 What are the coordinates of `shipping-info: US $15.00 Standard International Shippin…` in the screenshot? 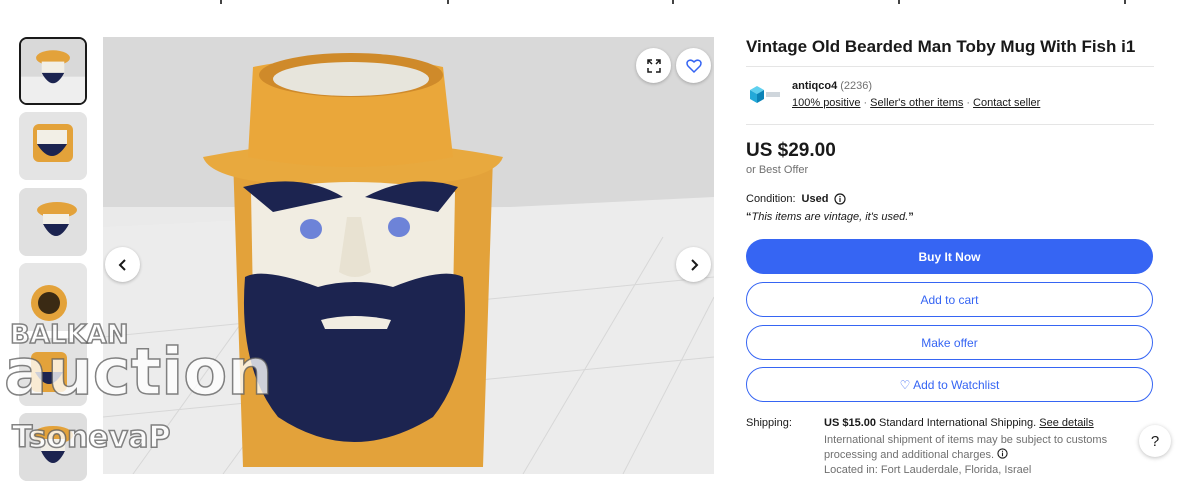 It's located at (959, 423).